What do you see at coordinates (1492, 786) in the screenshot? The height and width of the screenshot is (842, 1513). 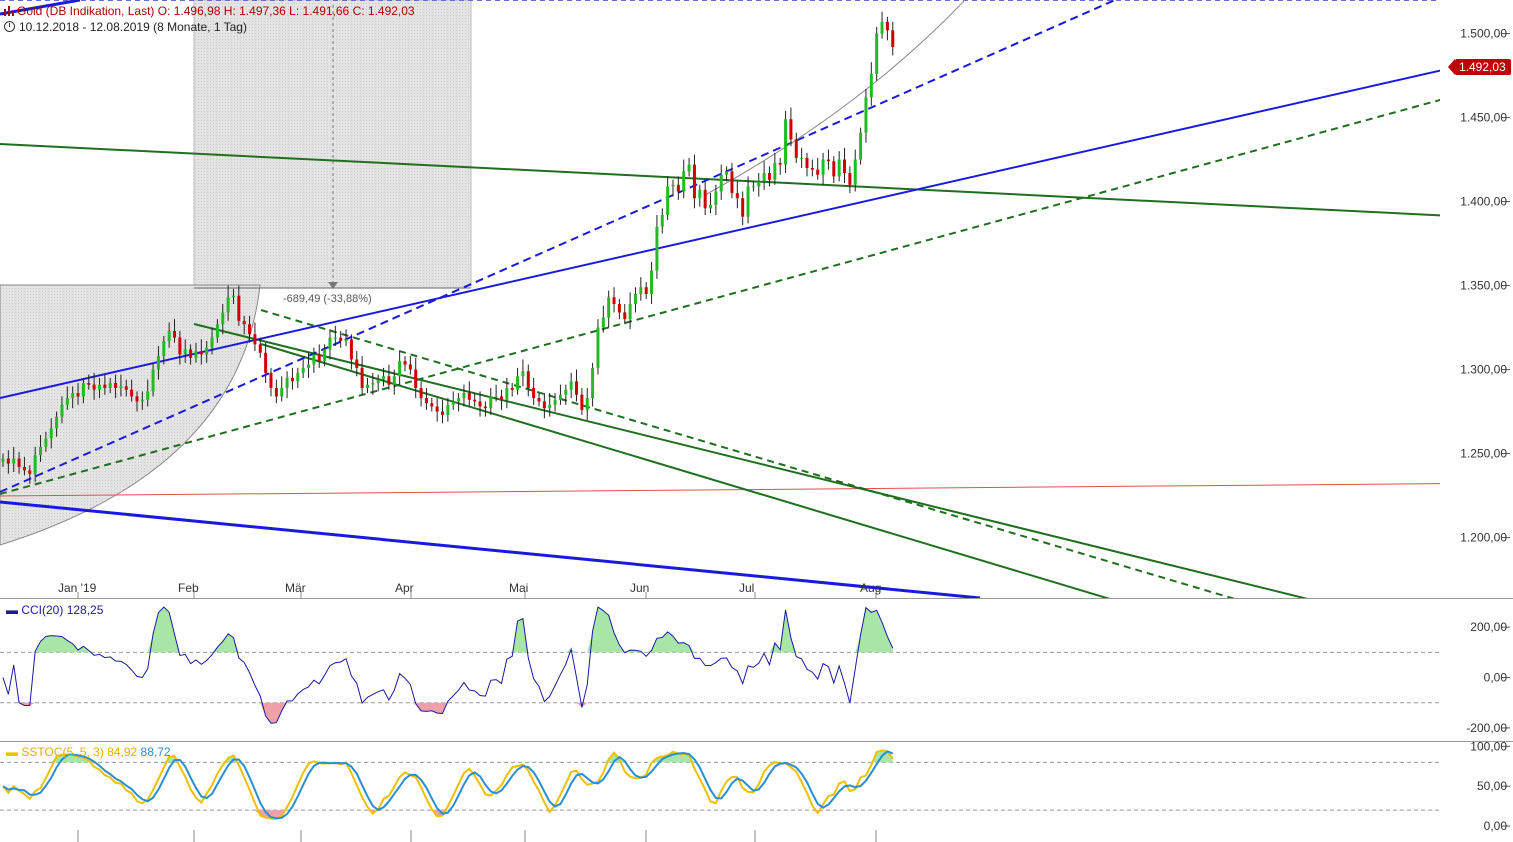 I see `sstoc-tick-label: 50,00` at bounding box center [1492, 786].